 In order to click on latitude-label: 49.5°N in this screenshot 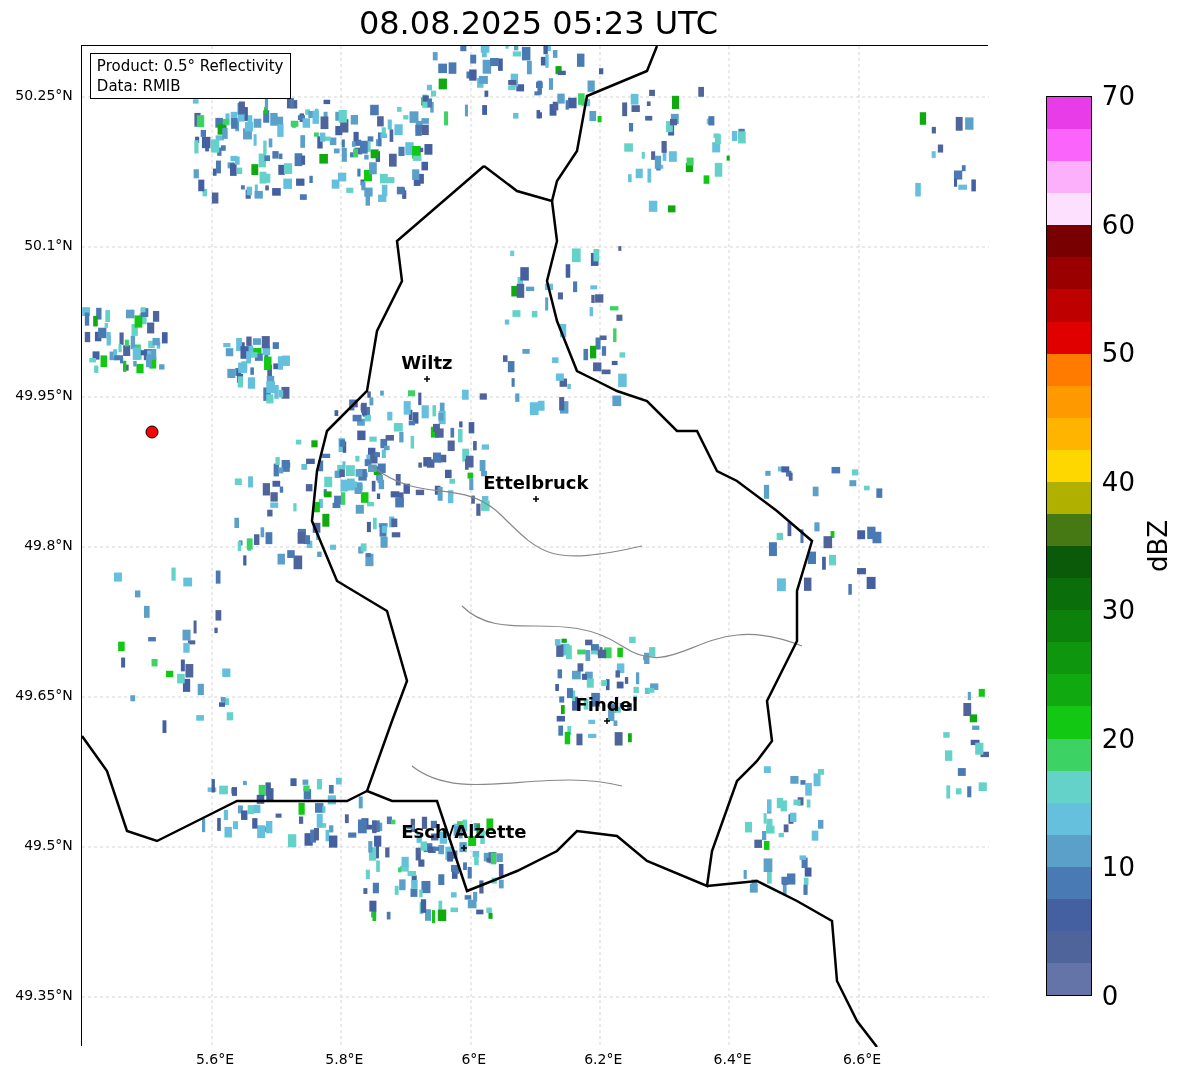, I will do `click(48, 845)`.